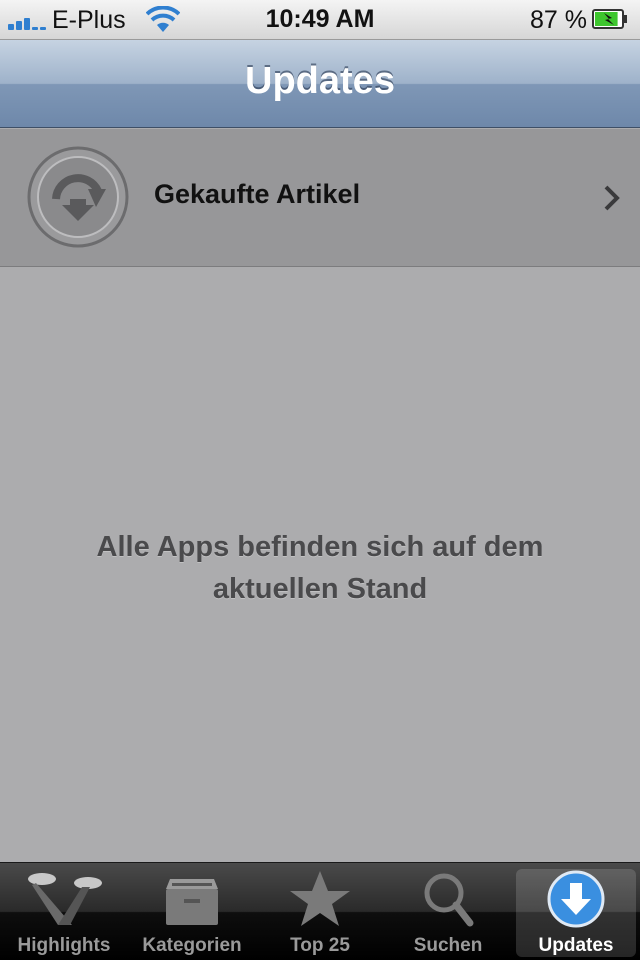  I want to click on empty-state-line-1: Alle Apps befinden sich auf dem, so click(320, 547).